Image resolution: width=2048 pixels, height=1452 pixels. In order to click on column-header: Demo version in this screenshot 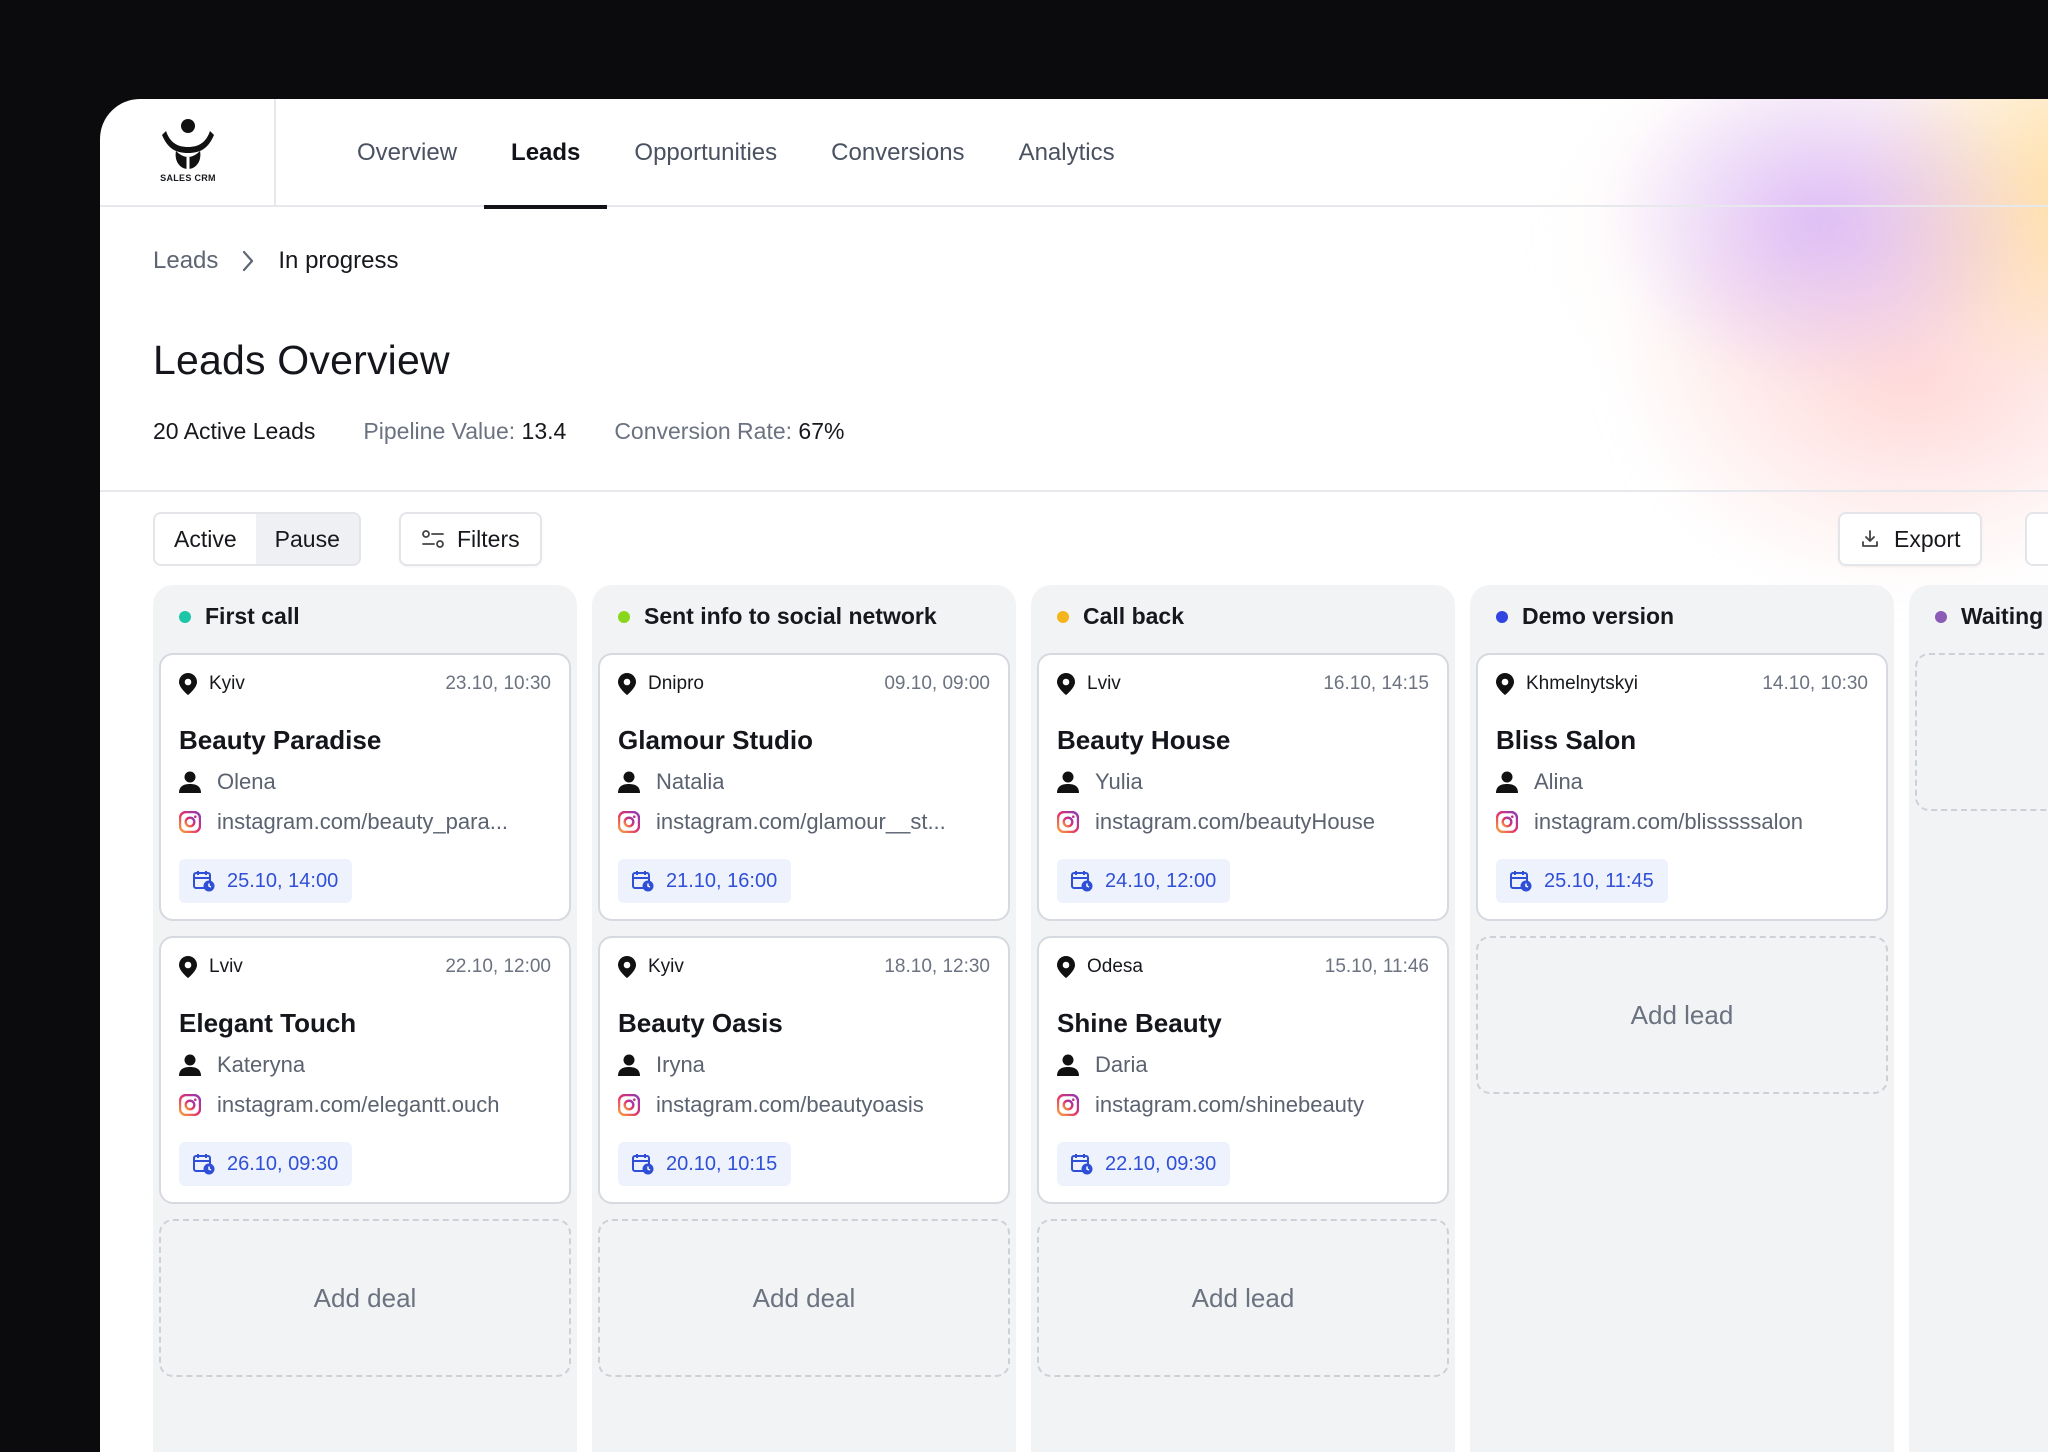, I will do `click(1585, 616)`.